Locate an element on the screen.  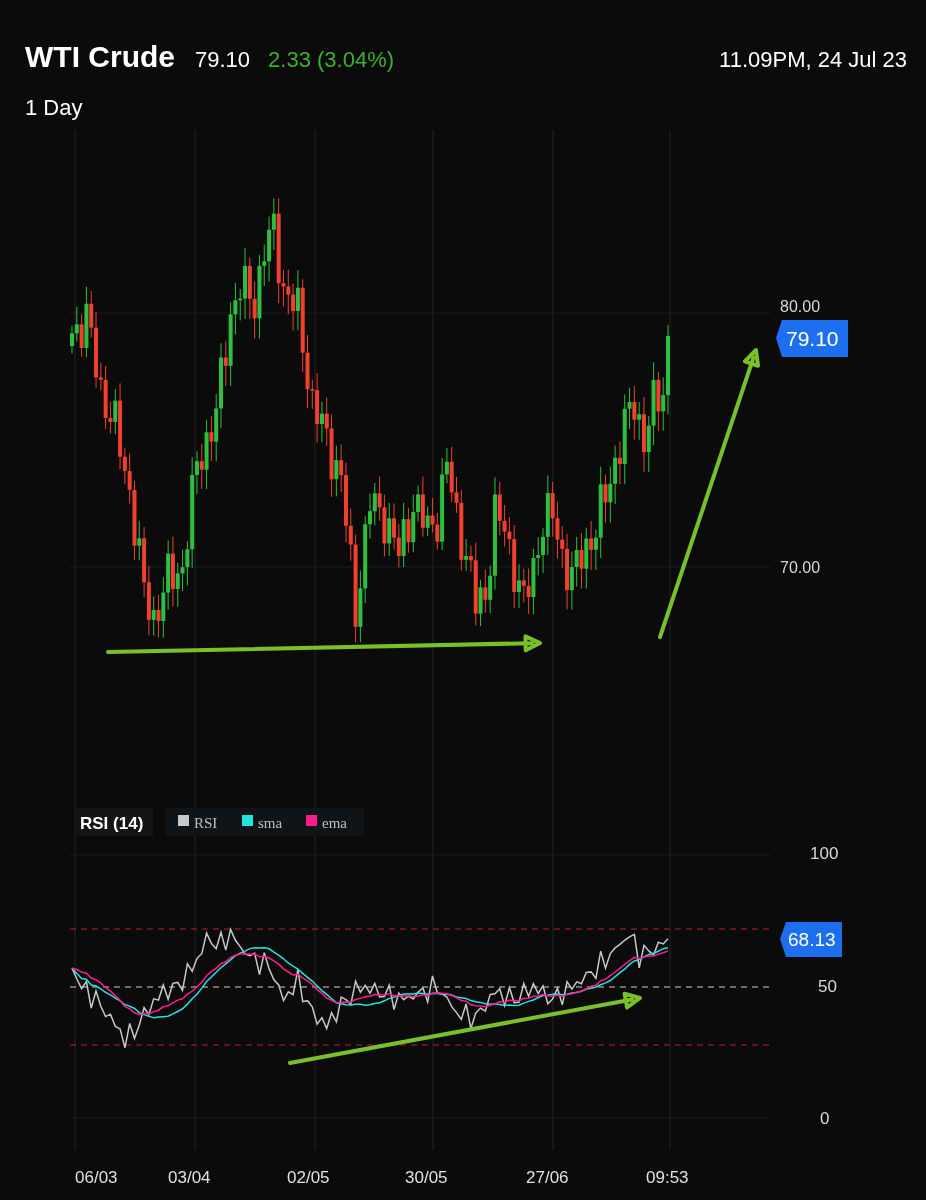
instrument-title: WTI Crude is located at coordinates (100, 57).